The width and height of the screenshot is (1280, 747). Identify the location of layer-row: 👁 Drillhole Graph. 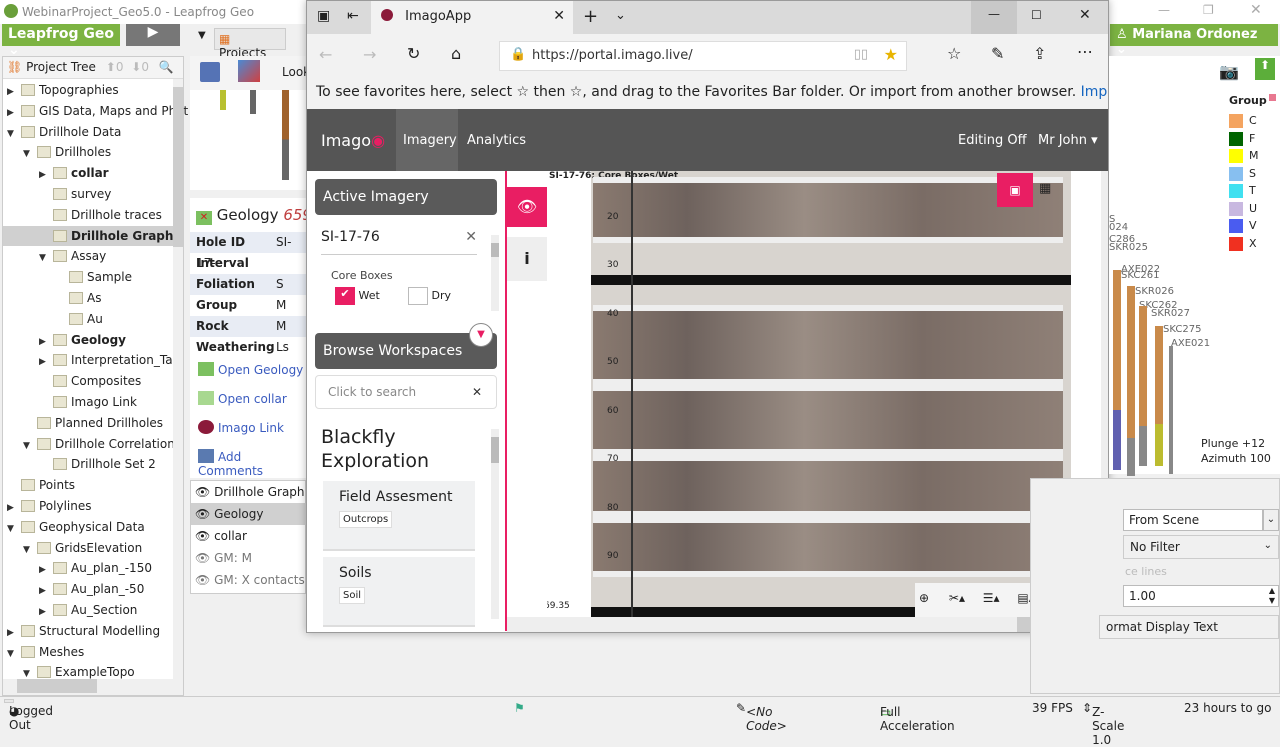
(249, 492).